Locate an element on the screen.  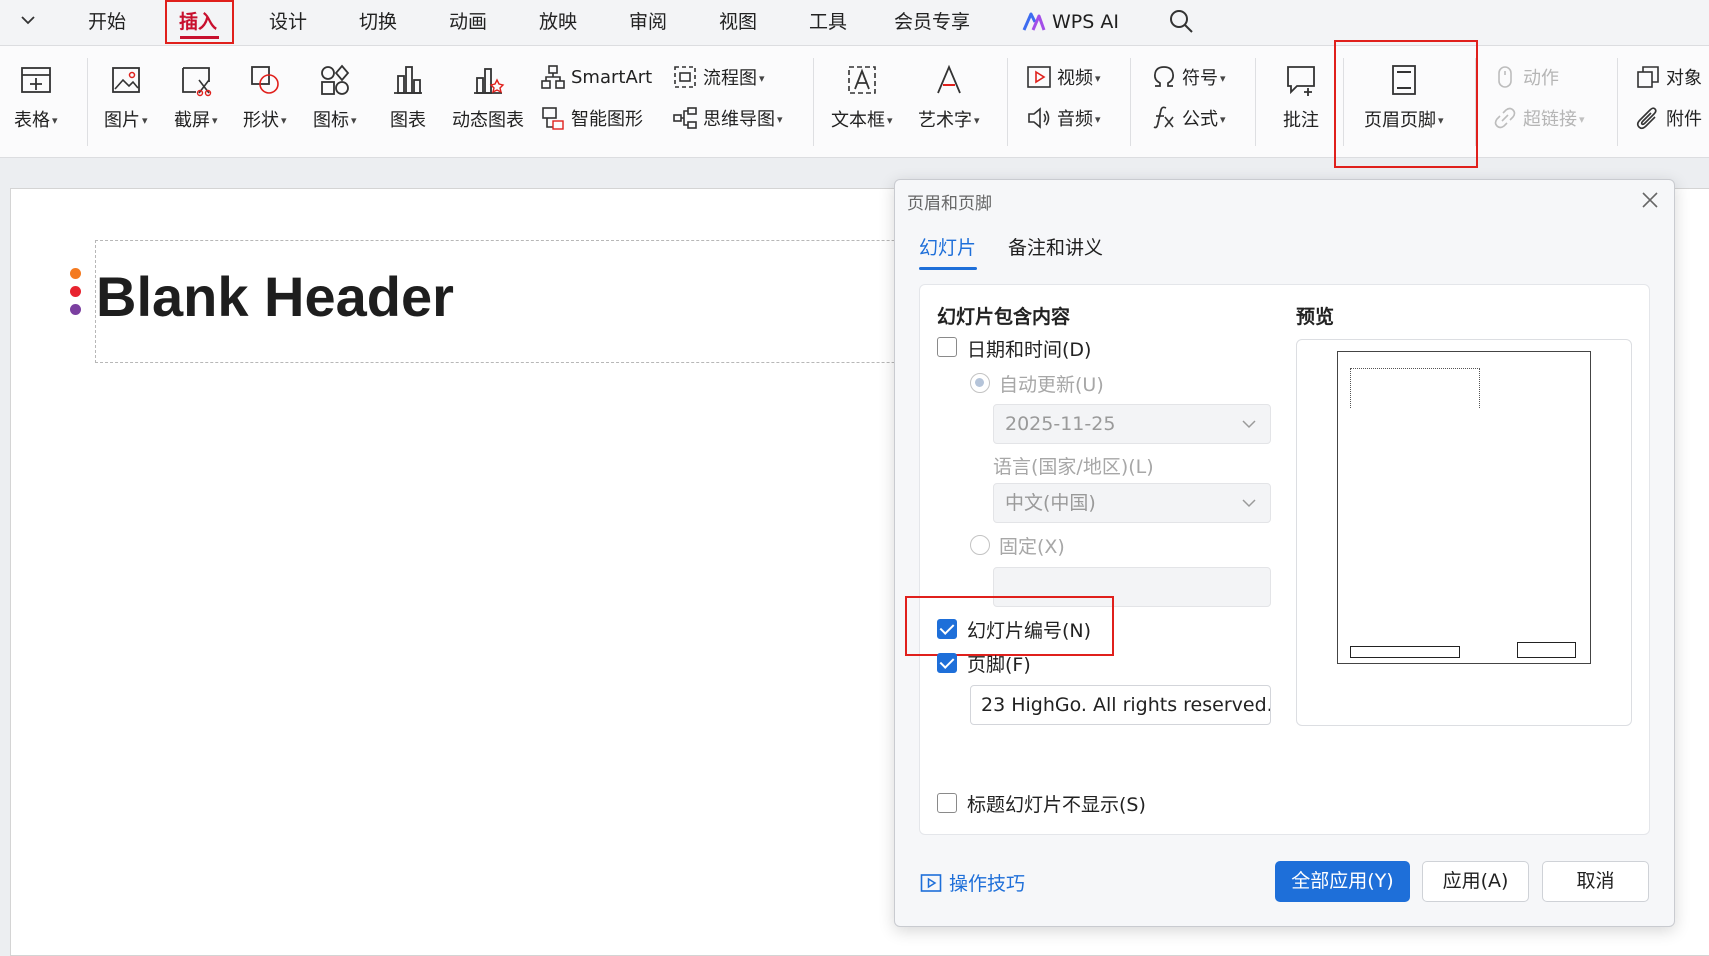
attachment-label: 附件 is located at coordinates (1684, 119).